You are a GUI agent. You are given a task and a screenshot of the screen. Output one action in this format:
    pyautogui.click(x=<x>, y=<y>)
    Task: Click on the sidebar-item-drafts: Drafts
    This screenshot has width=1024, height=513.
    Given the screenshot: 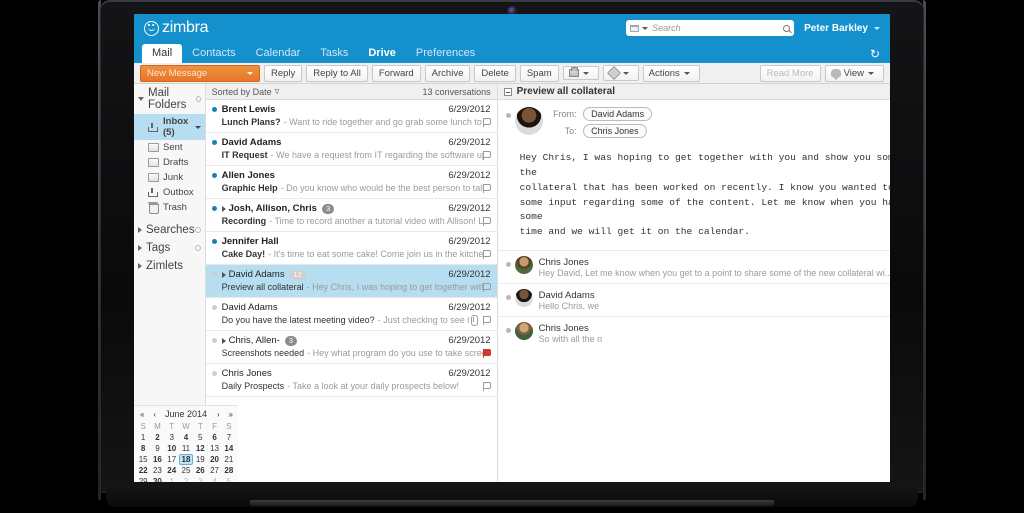 What is the action you would take?
    pyautogui.click(x=169, y=162)
    